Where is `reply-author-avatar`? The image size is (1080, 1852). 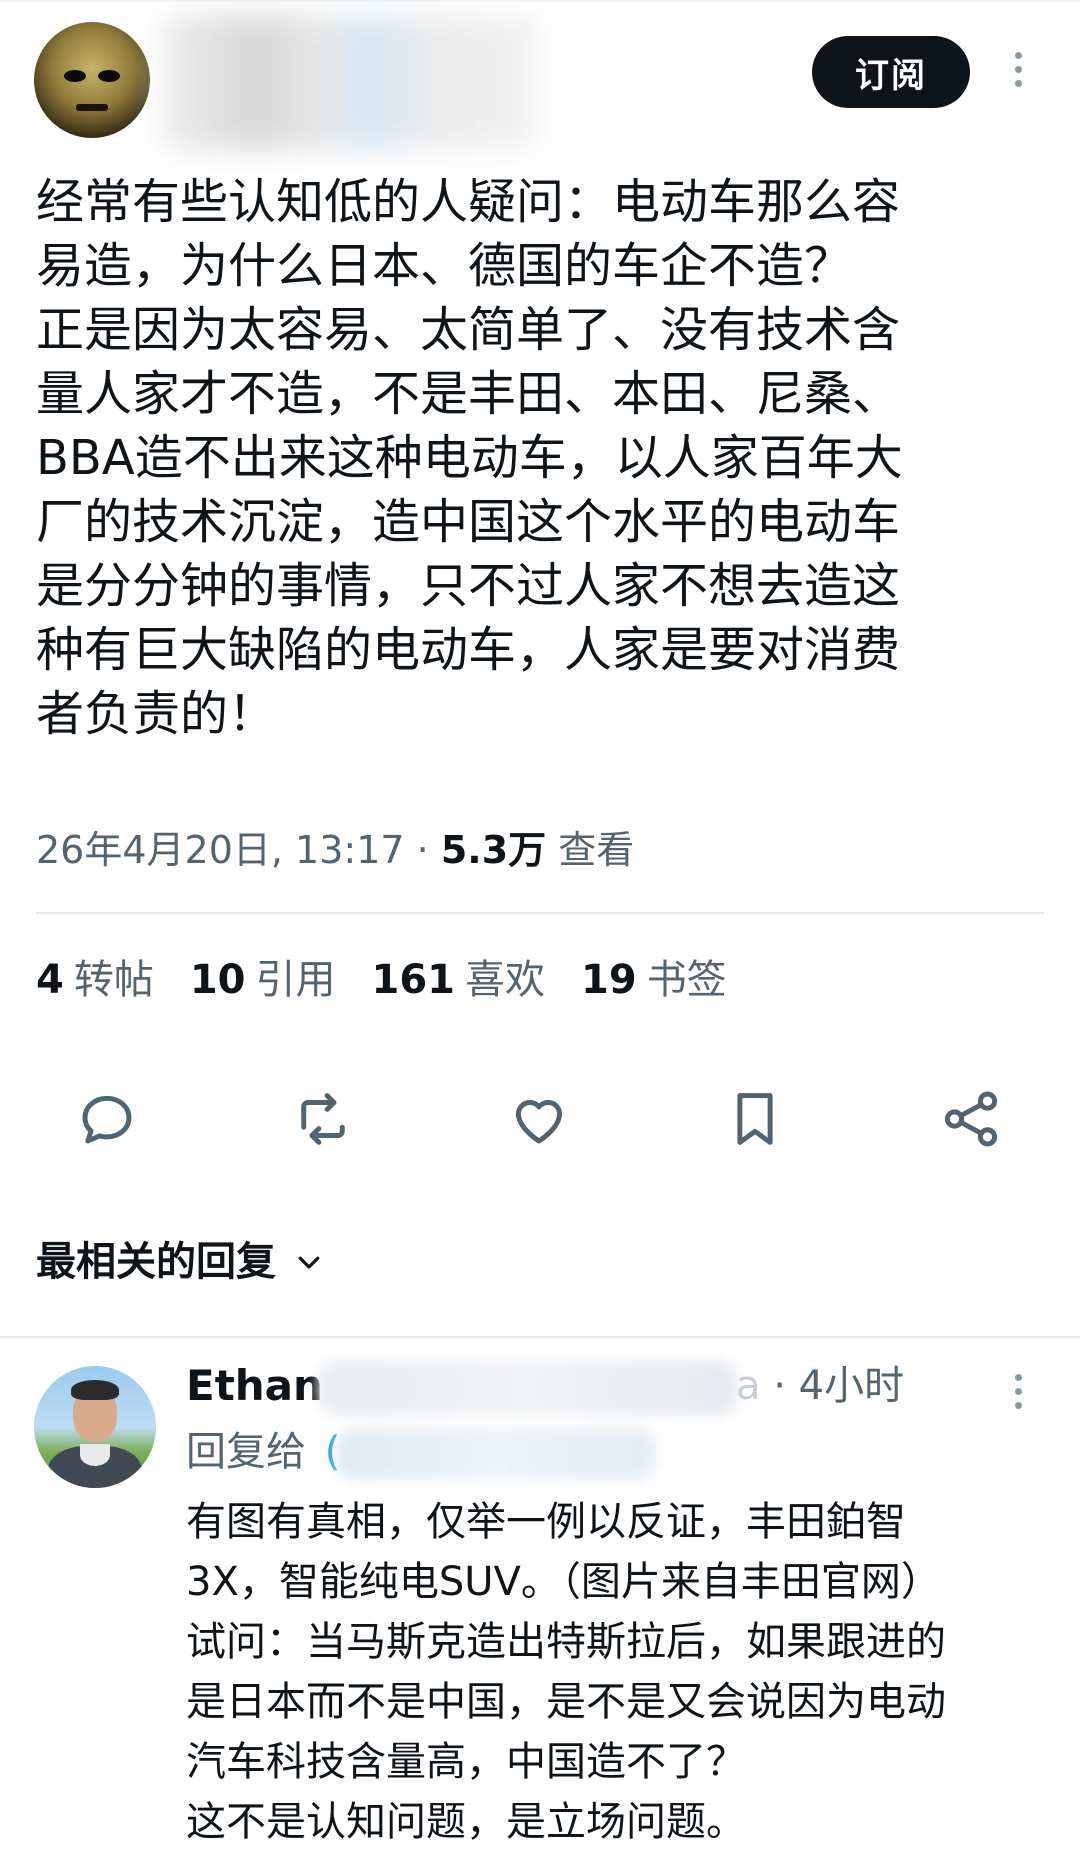
reply-author-avatar is located at coordinates (95, 1427).